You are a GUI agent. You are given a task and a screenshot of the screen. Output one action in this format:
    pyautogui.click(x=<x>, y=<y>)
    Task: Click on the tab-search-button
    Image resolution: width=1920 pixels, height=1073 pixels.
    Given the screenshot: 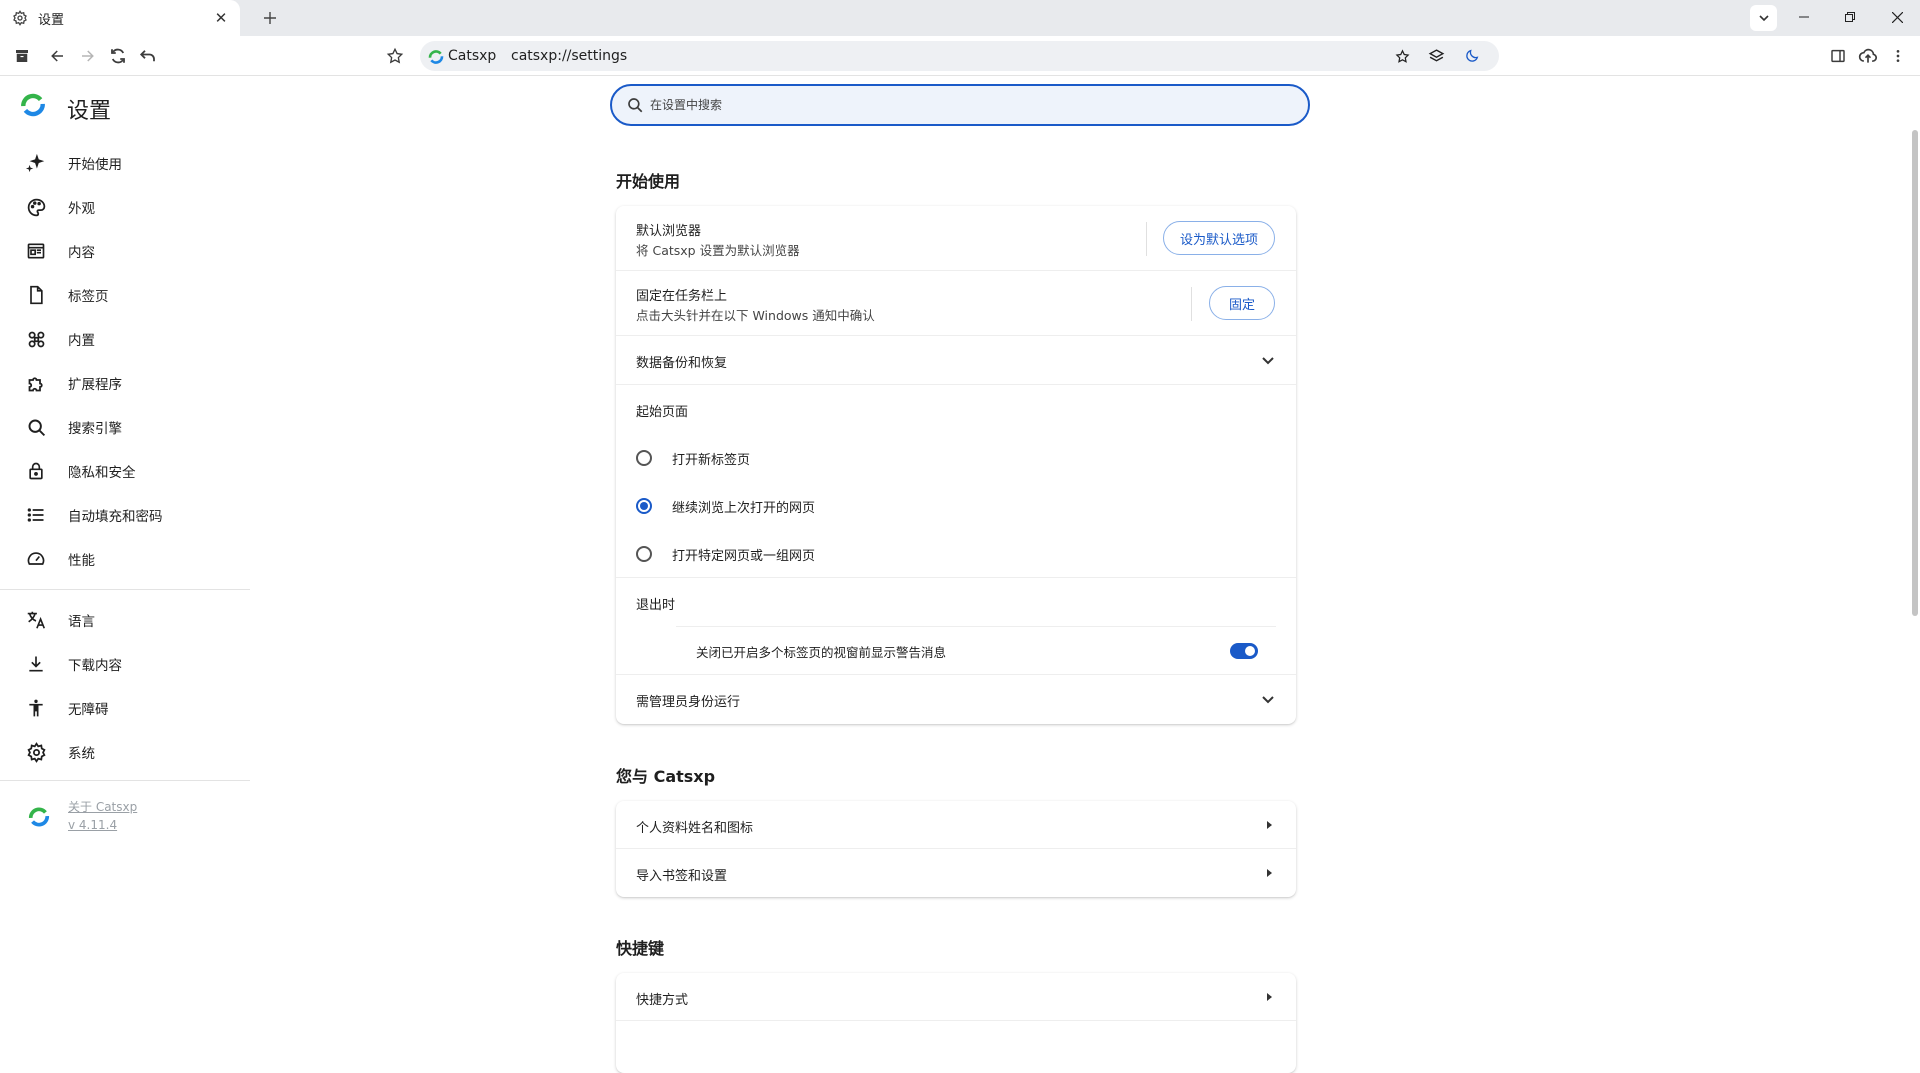 What is the action you would take?
    pyautogui.click(x=1763, y=18)
    